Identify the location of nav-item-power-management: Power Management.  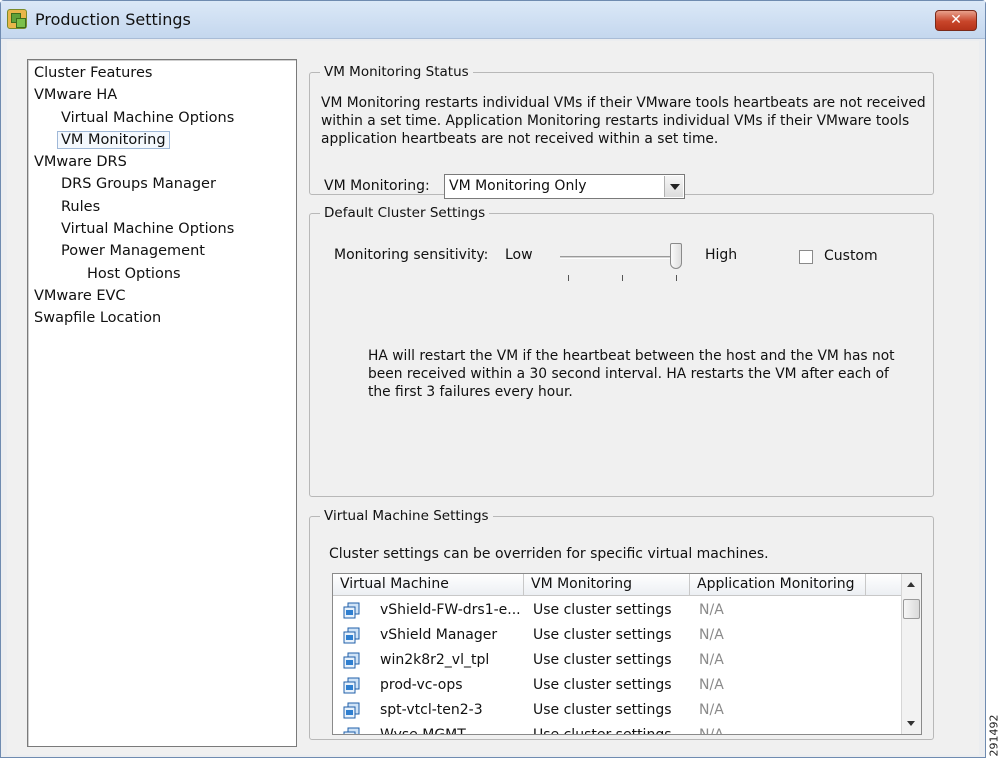
(162, 251).